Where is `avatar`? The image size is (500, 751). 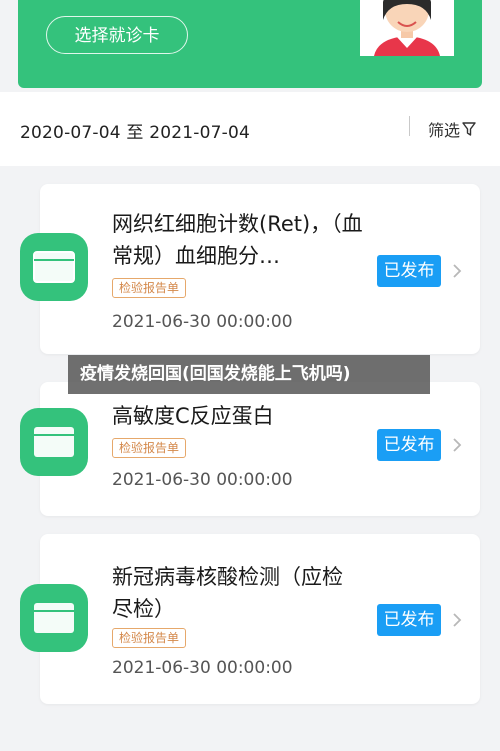
avatar is located at coordinates (407, 28).